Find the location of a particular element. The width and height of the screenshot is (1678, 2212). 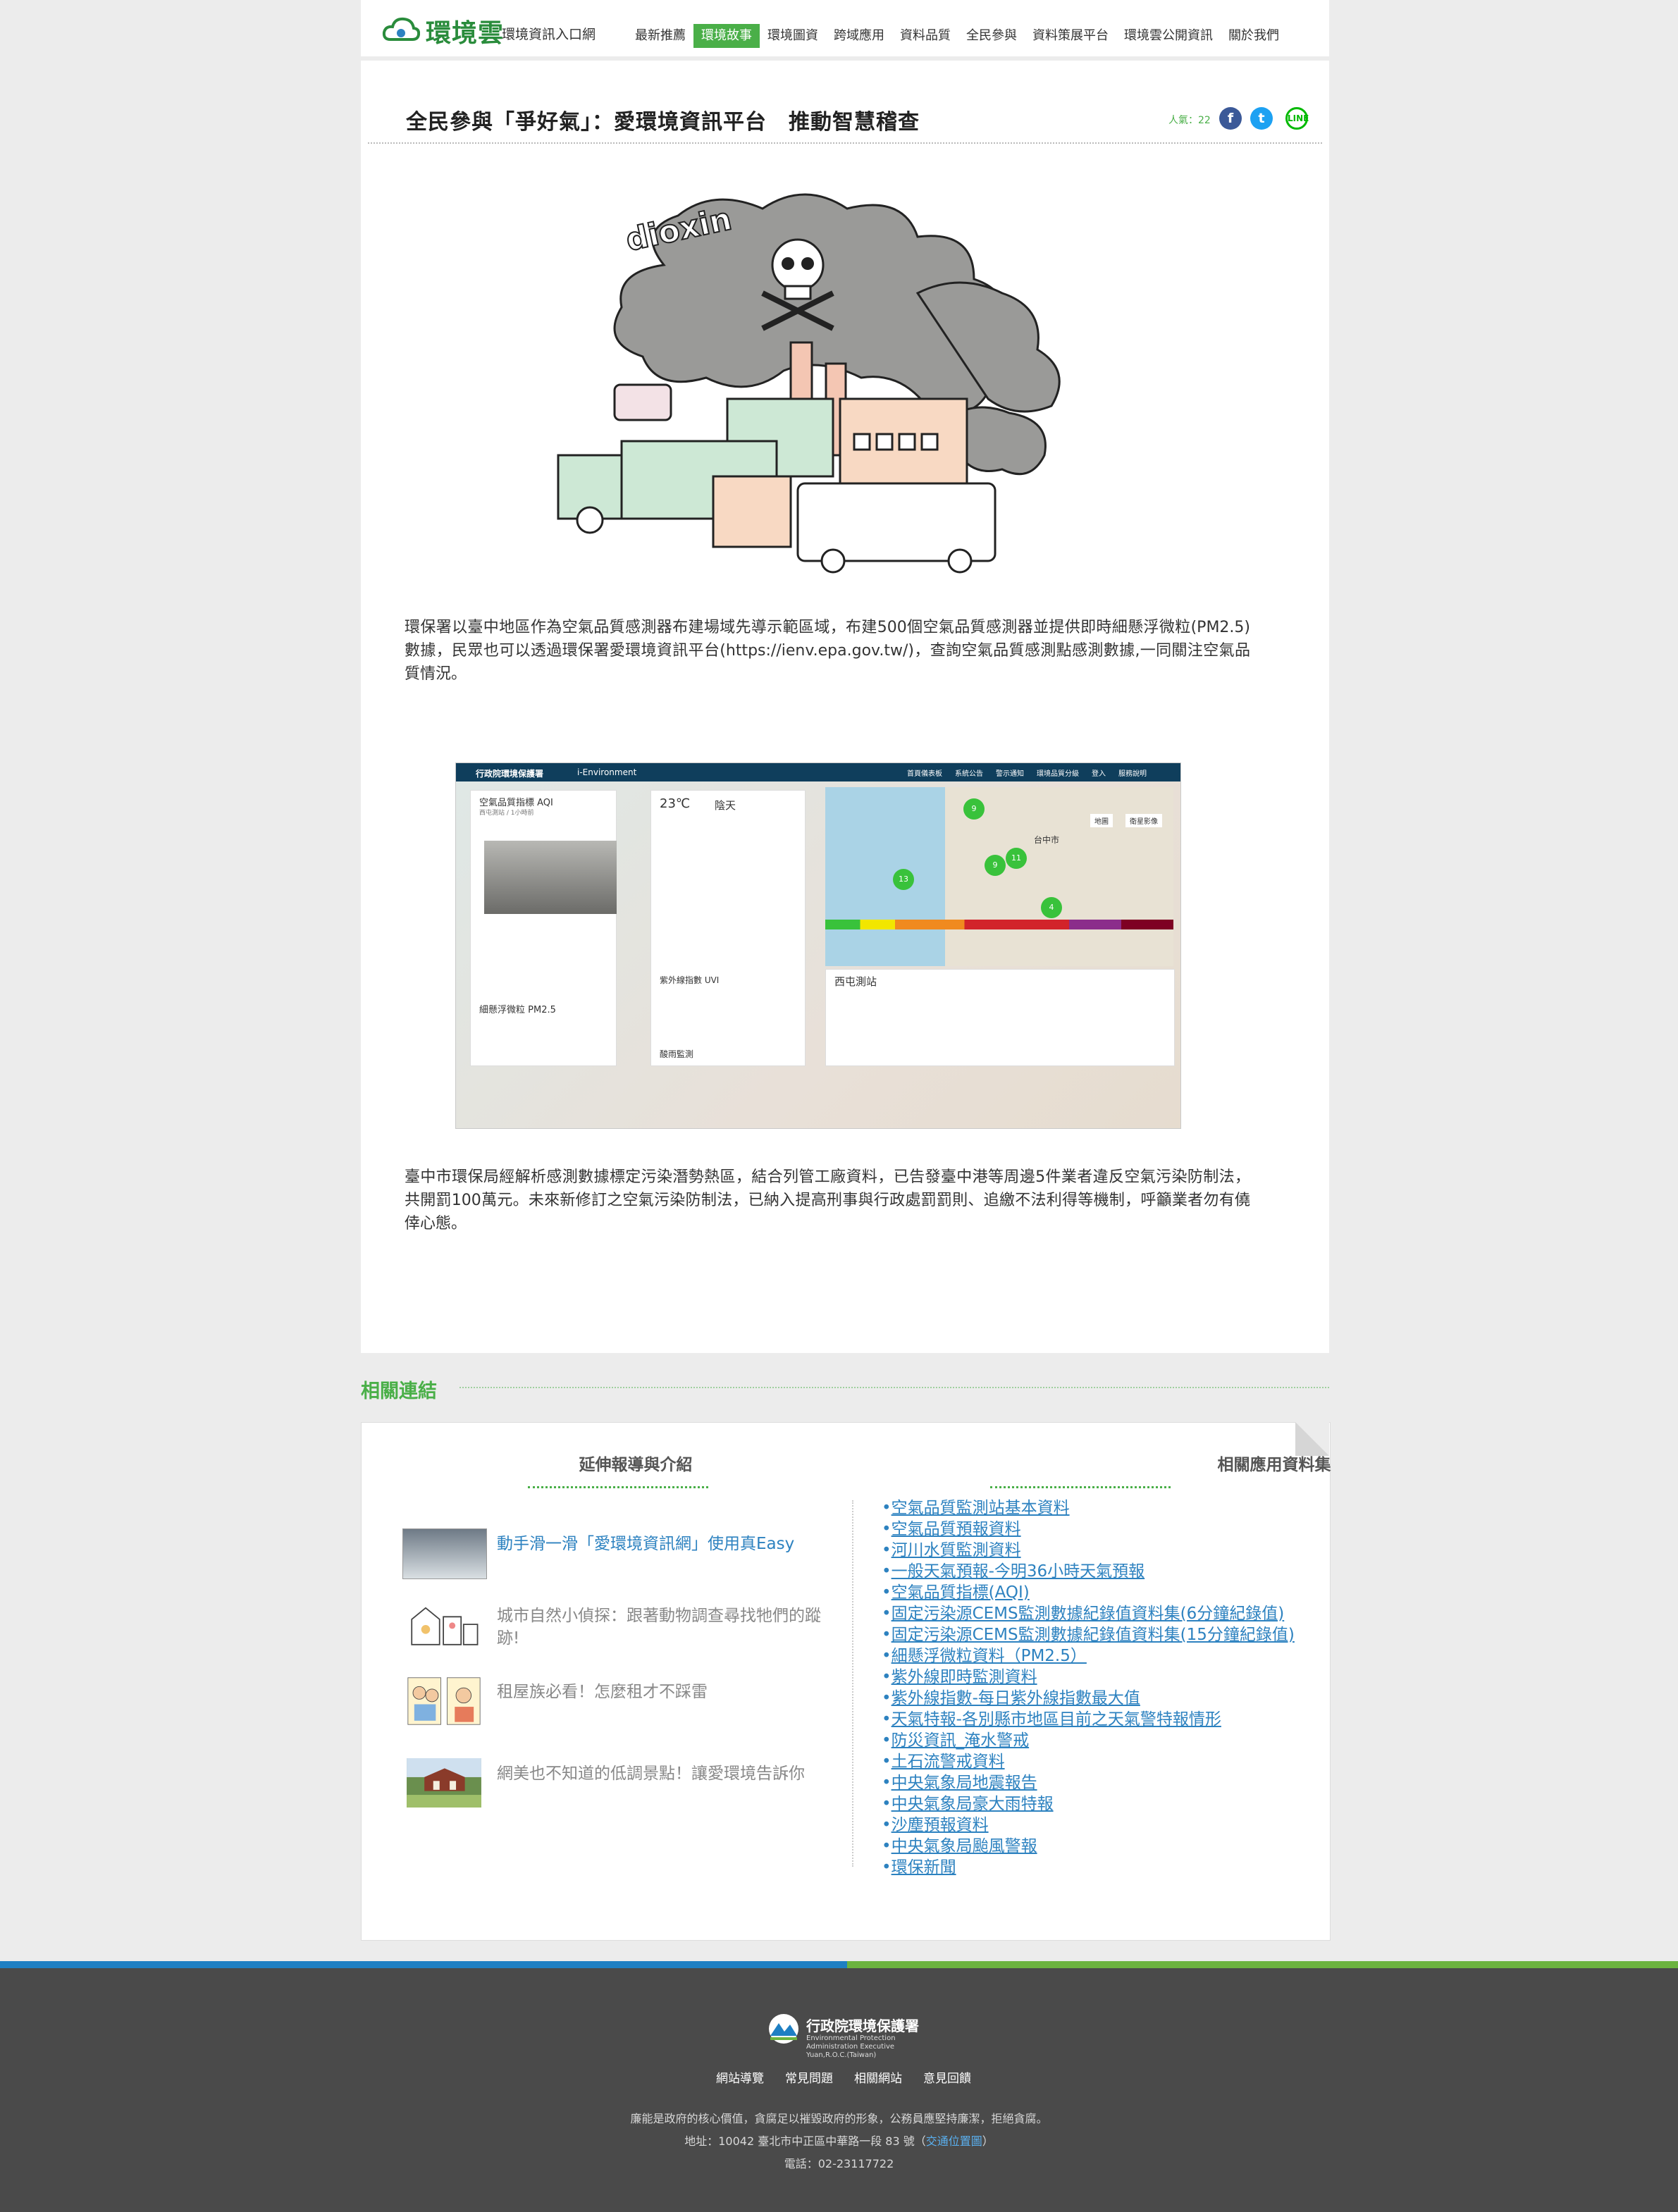

dataset-link: •中央氣象局地震報告 is located at coordinates (1107, 1782).